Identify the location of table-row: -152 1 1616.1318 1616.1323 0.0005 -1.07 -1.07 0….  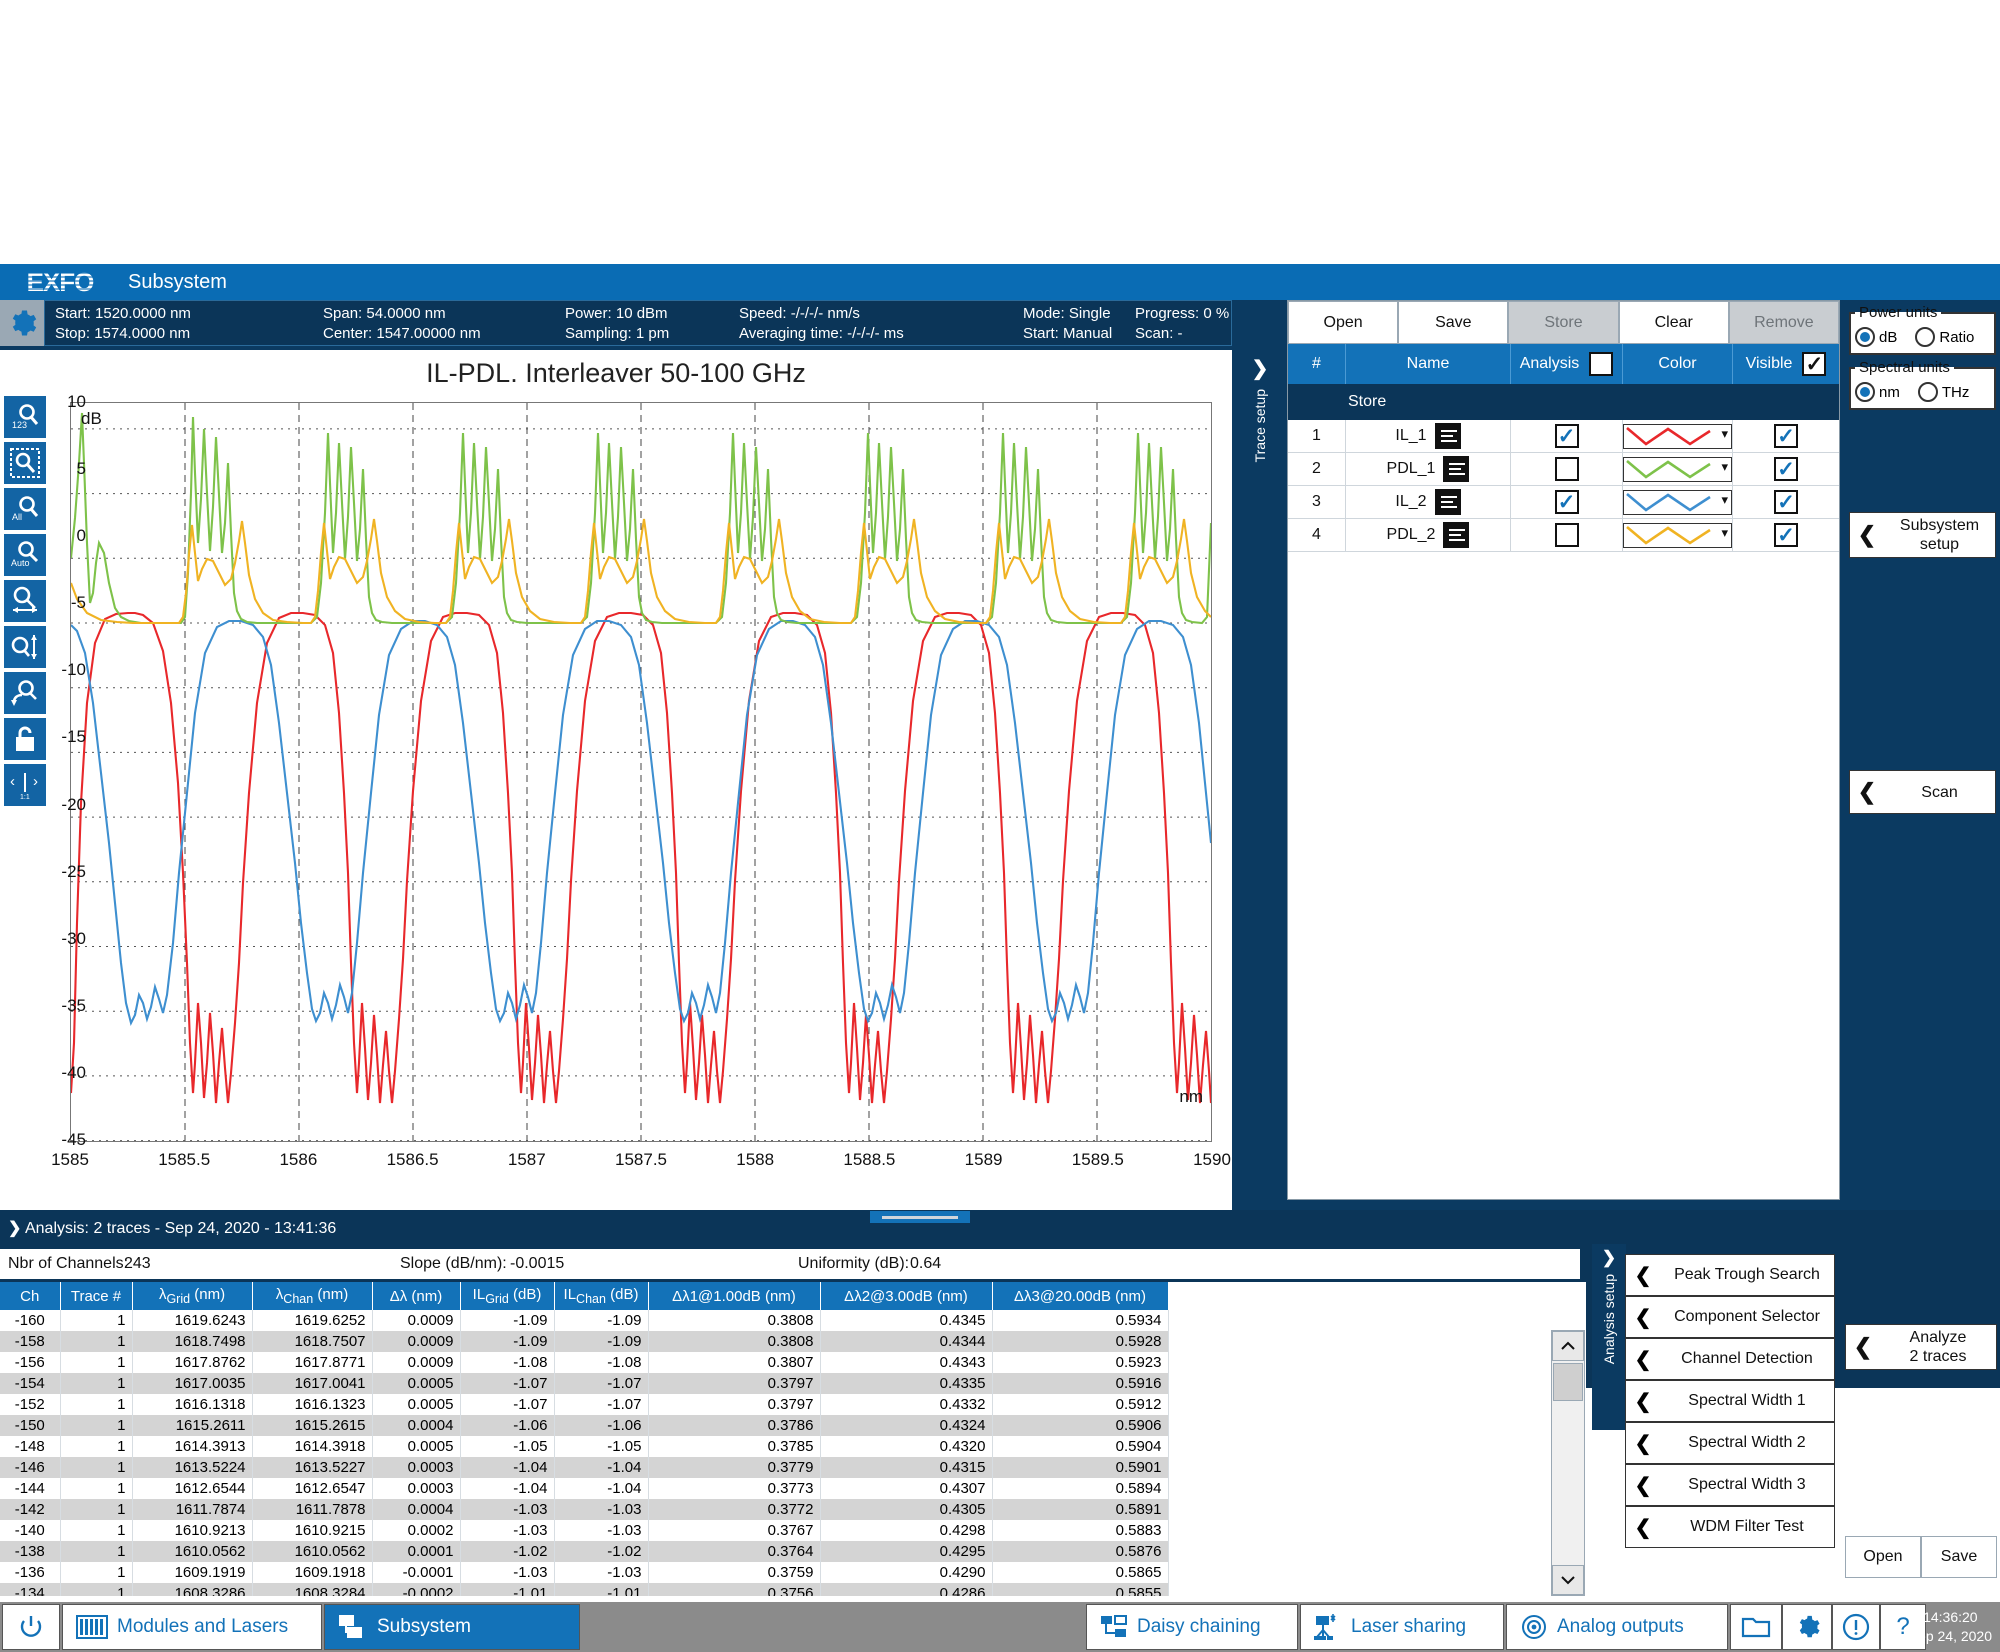
(584, 1404).